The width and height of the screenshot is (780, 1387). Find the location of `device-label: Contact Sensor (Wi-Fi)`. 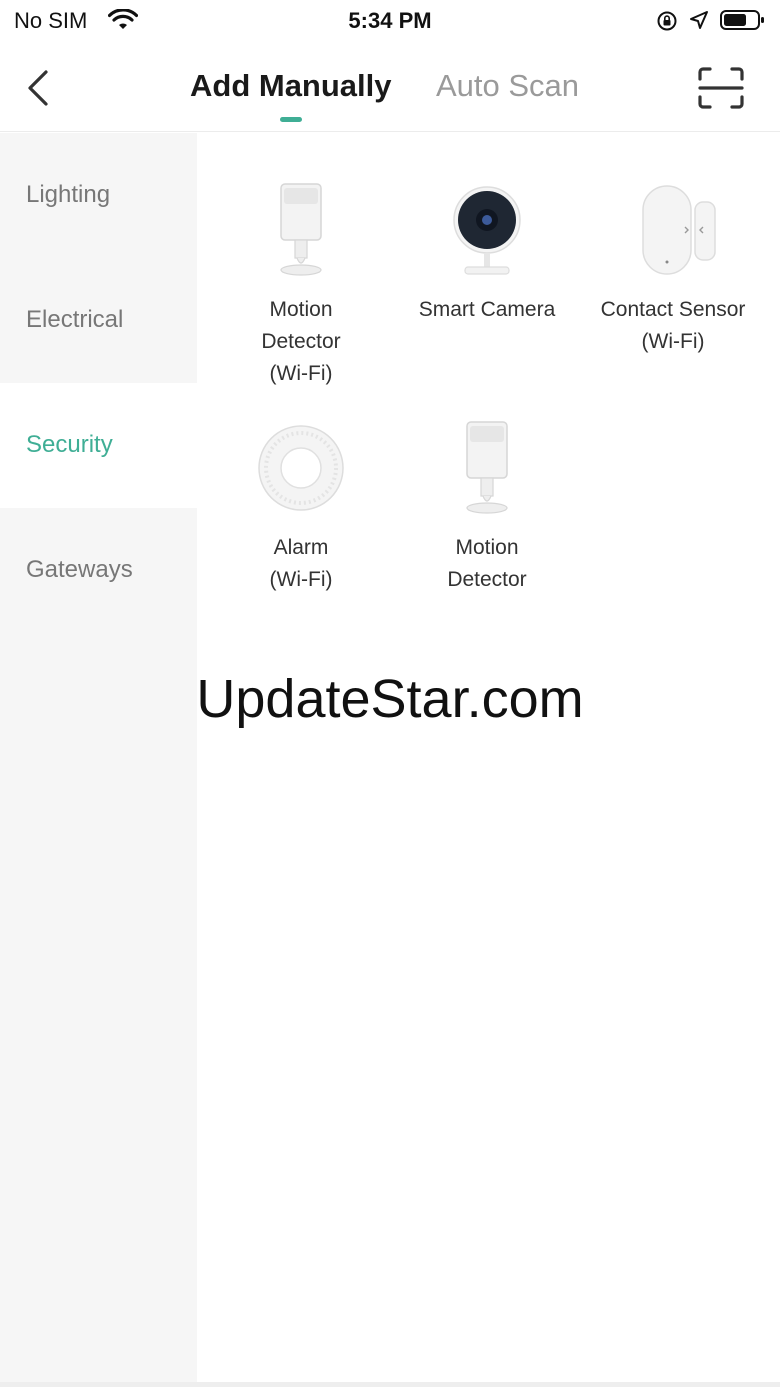

device-label: Contact Sensor (Wi-Fi) is located at coordinates (673, 325).